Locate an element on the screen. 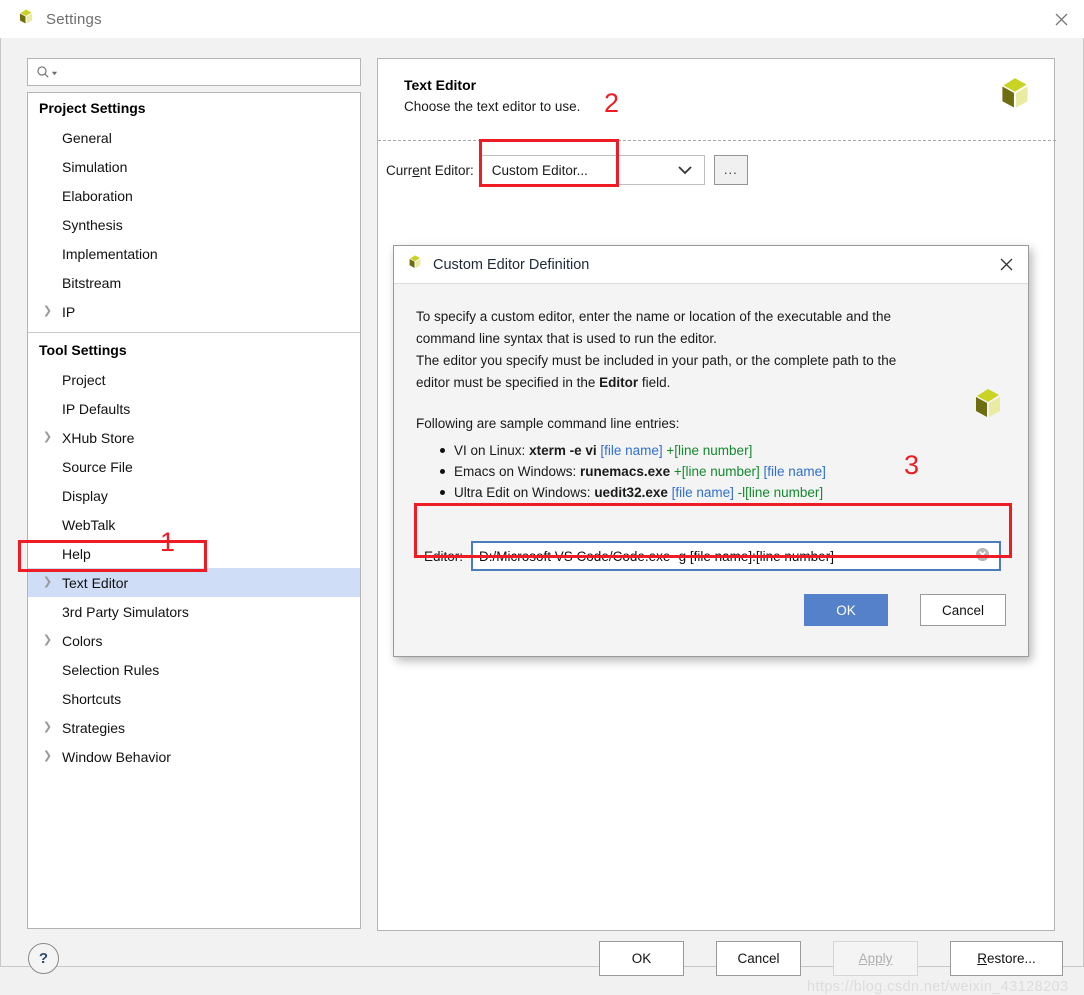 The height and width of the screenshot is (995, 1084). sample-prefix: Ultra Edit on Windows: is located at coordinates (524, 492).